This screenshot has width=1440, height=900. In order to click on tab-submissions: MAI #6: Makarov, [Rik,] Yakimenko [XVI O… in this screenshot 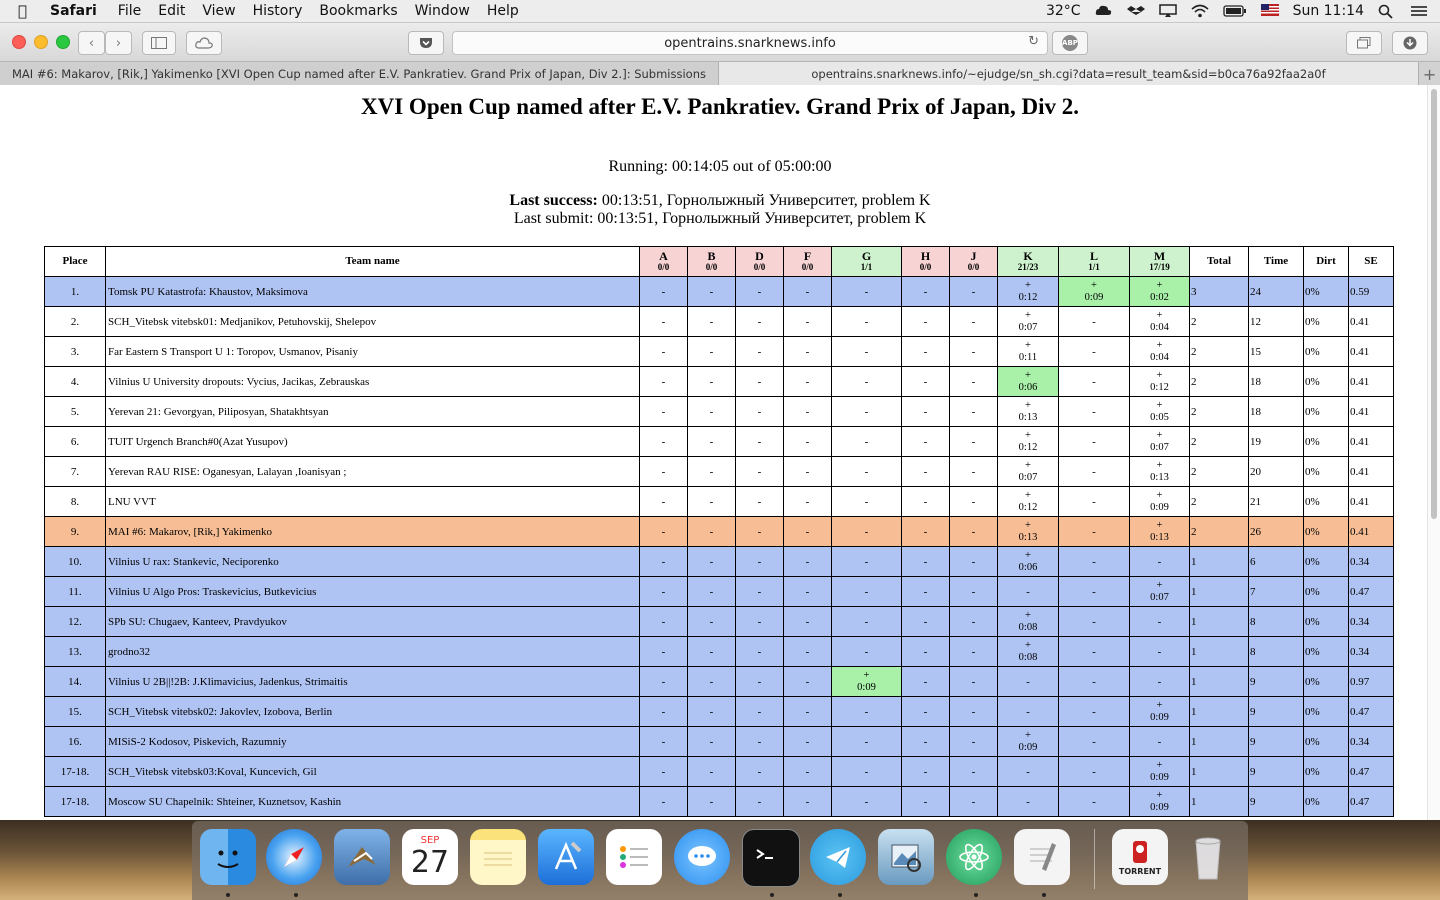, I will do `click(359, 74)`.